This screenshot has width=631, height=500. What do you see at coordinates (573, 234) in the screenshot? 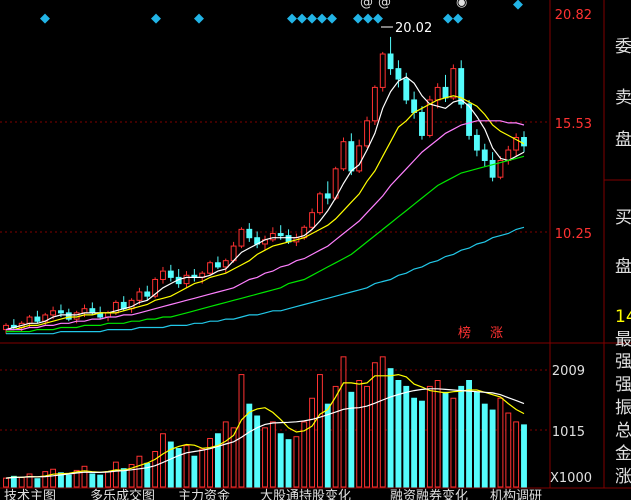
I see `price-tick-label: 10.25` at bounding box center [573, 234].